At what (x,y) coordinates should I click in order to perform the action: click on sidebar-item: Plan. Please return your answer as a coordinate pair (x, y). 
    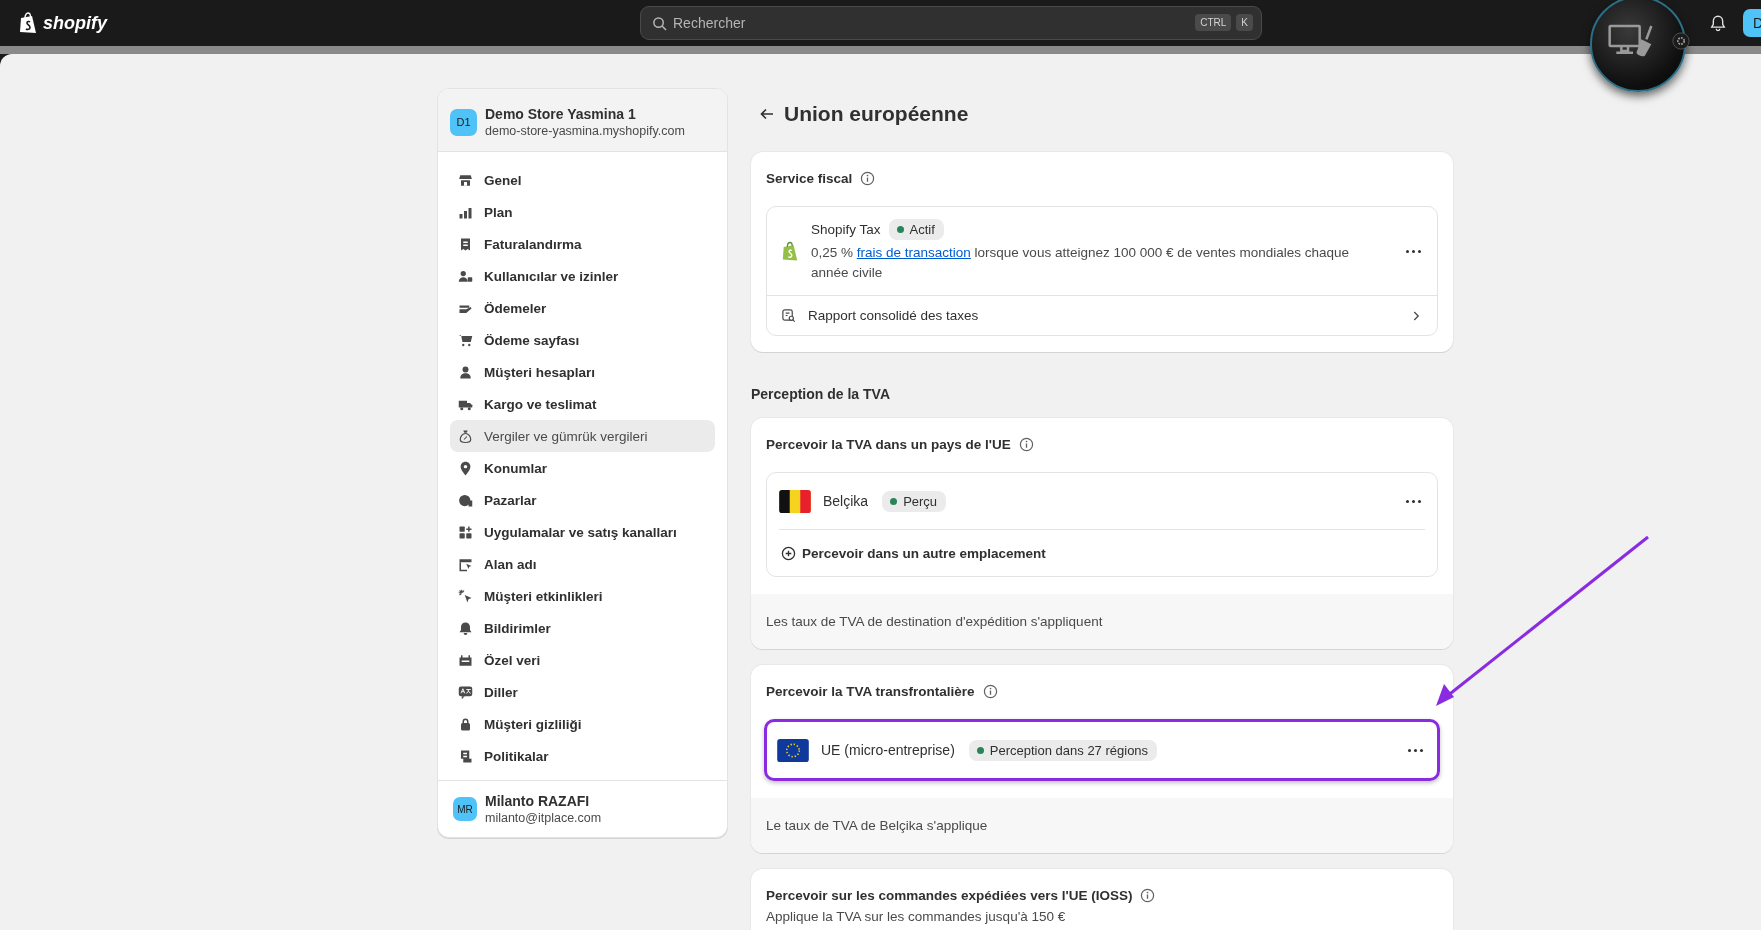
    Looking at the image, I should click on (582, 212).